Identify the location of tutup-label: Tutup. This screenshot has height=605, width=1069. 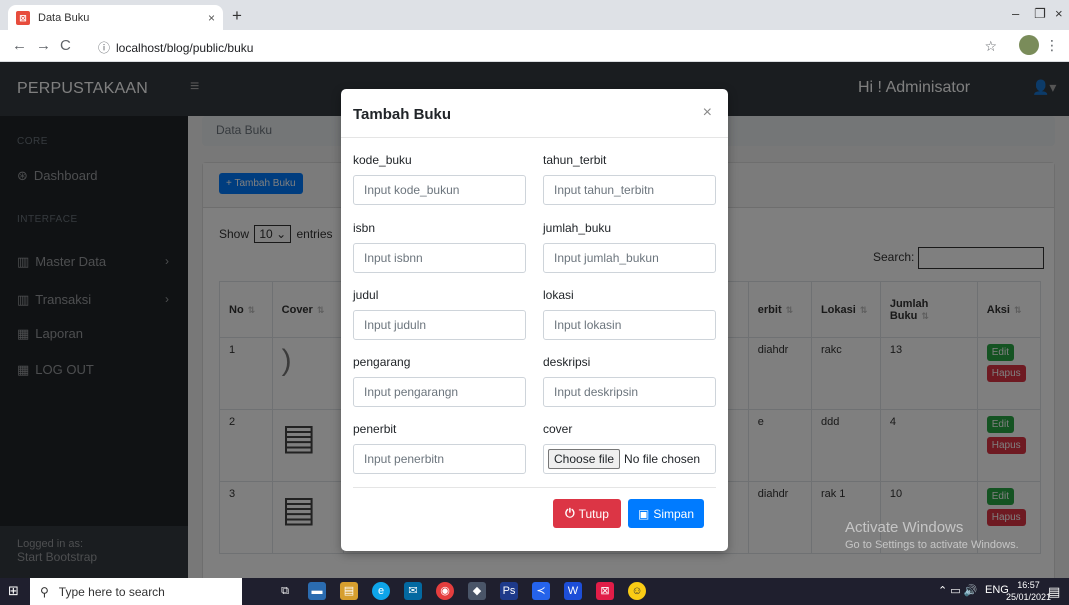
(593, 513).